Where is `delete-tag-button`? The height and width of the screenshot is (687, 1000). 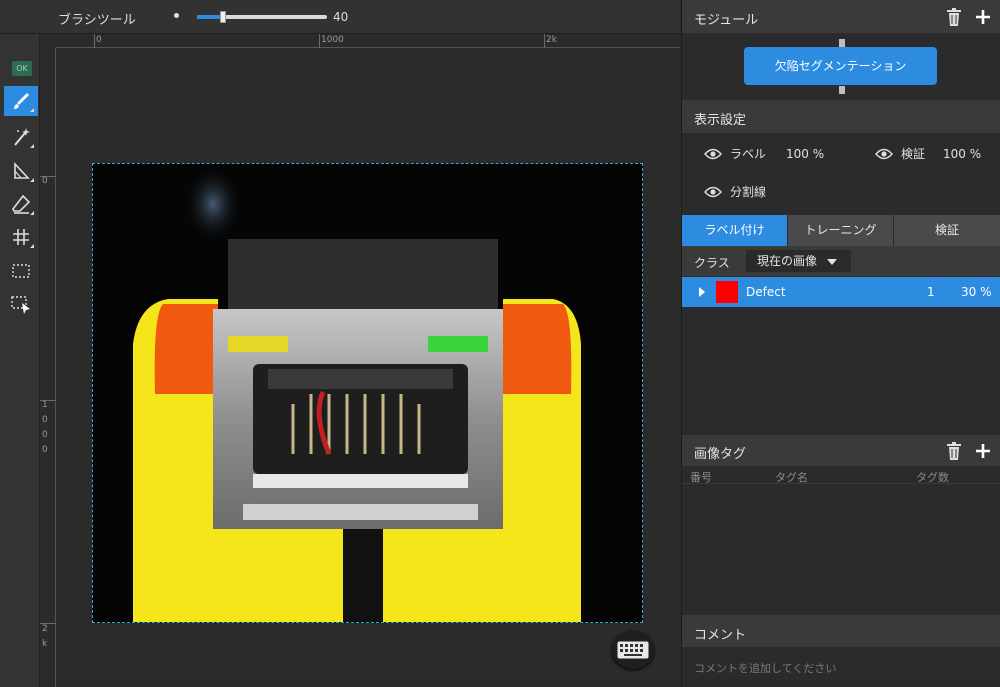
delete-tag-button is located at coordinates (954, 451).